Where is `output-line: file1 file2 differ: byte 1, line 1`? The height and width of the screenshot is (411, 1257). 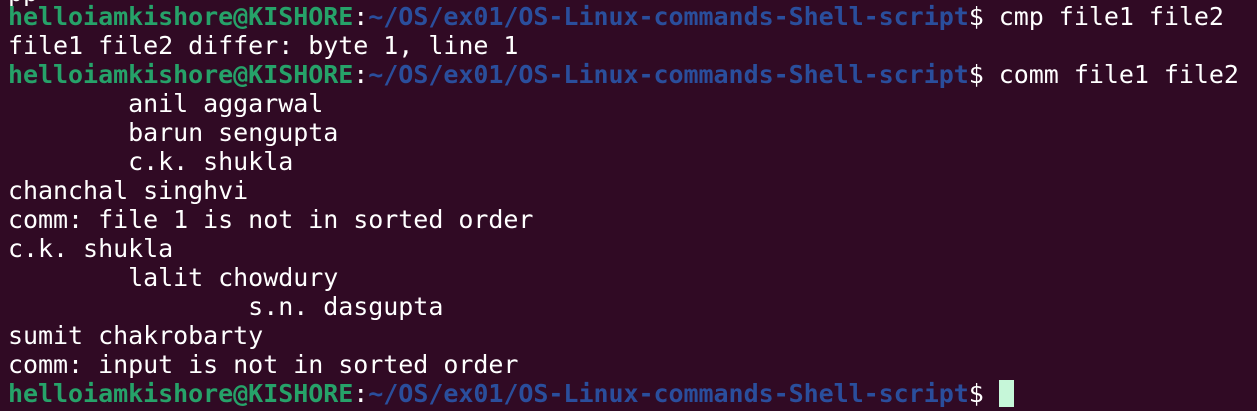
output-line: file1 file2 differ: byte 1, line 1 is located at coordinates (263, 45).